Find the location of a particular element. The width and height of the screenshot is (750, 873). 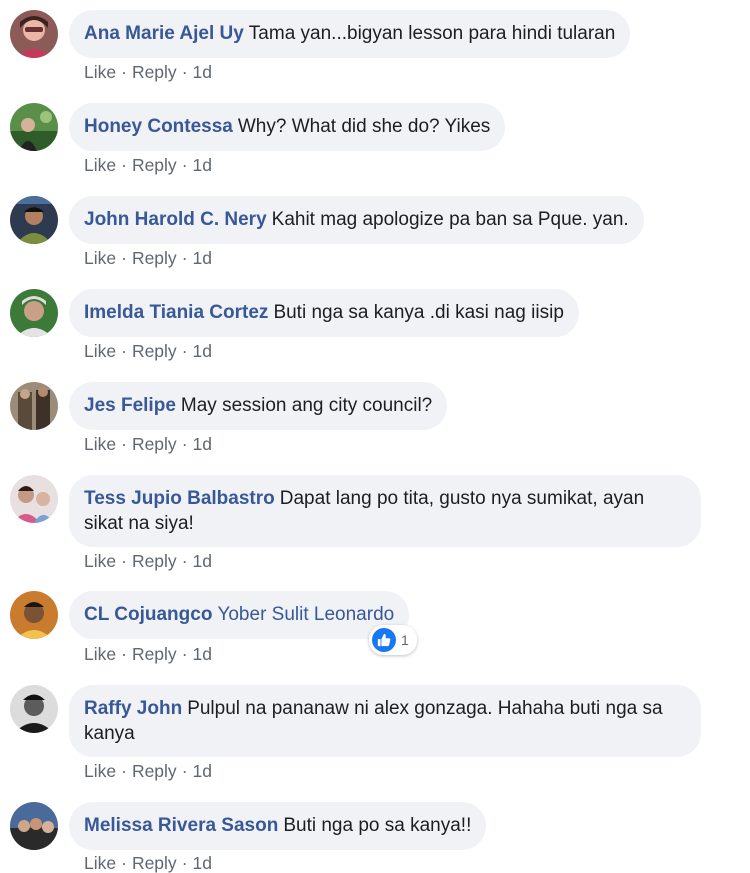

reaction-summary: 1 is located at coordinates (393, 640).